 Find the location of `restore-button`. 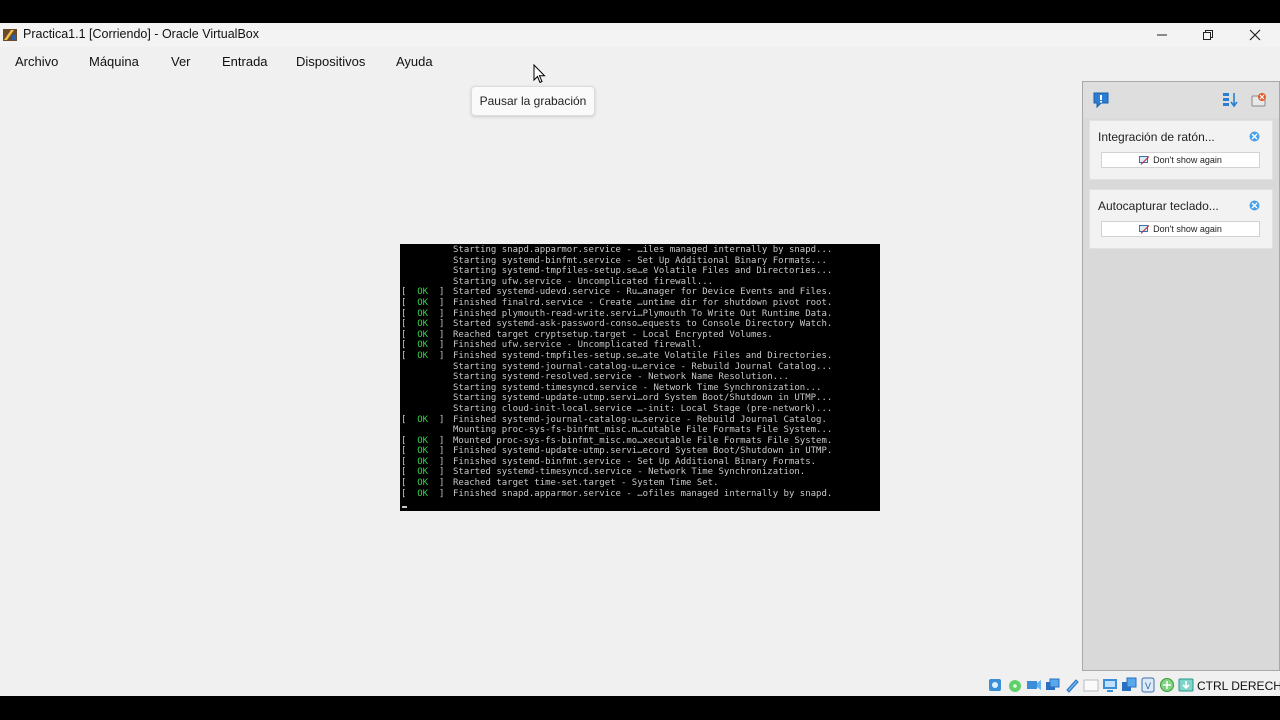

restore-button is located at coordinates (1208, 35).